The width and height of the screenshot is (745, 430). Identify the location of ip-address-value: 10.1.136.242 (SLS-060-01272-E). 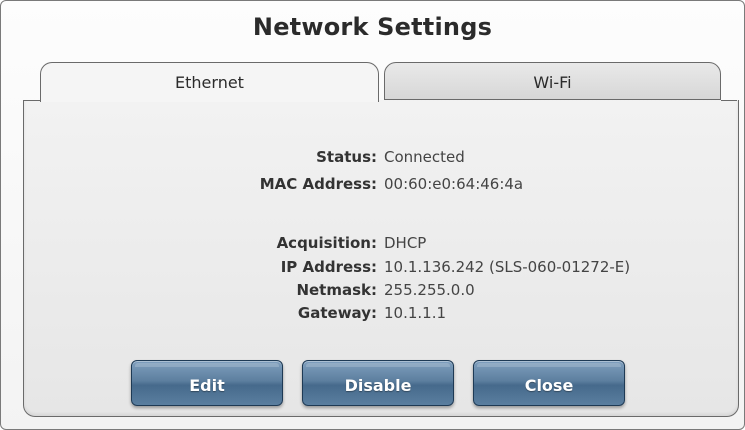
(507, 267).